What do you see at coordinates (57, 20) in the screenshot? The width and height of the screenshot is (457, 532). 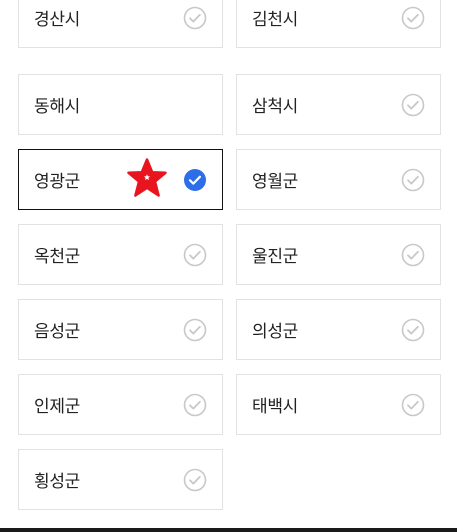 I see `region-label: 경산시` at bounding box center [57, 20].